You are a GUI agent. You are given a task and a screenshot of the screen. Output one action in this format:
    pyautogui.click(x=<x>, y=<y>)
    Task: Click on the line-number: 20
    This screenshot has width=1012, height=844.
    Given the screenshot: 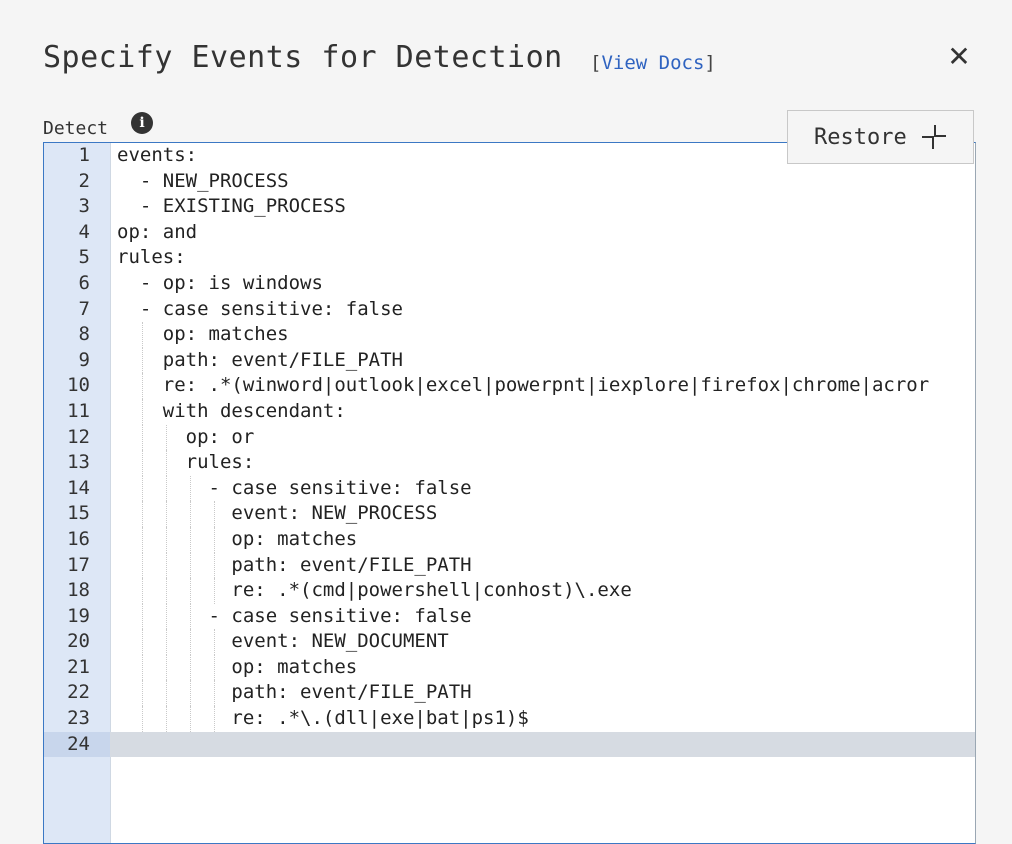 What is the action you would take?
    pyautogui.click(x=67, y=642)
    